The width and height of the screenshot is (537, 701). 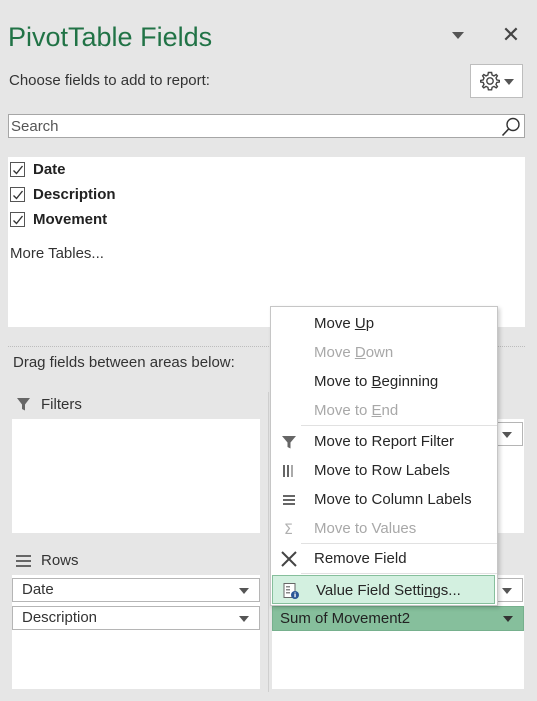 What do you see at coordinates (511, 35) in the screenshot?
I see `close-icon: ✕` at bounding box center [511, 35].